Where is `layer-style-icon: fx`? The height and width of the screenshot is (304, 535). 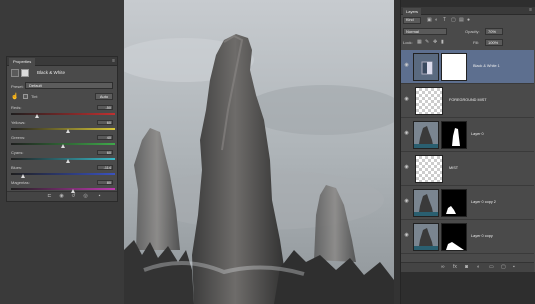 layer-style-icon: fx is located at coordinates (455, 267).